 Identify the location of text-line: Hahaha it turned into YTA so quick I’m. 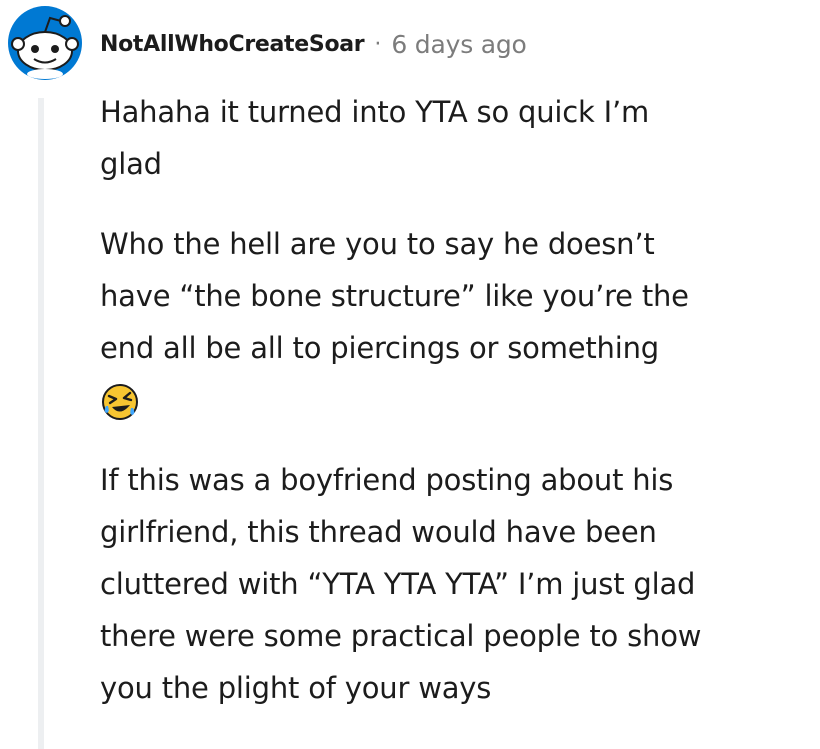
(375, 112).